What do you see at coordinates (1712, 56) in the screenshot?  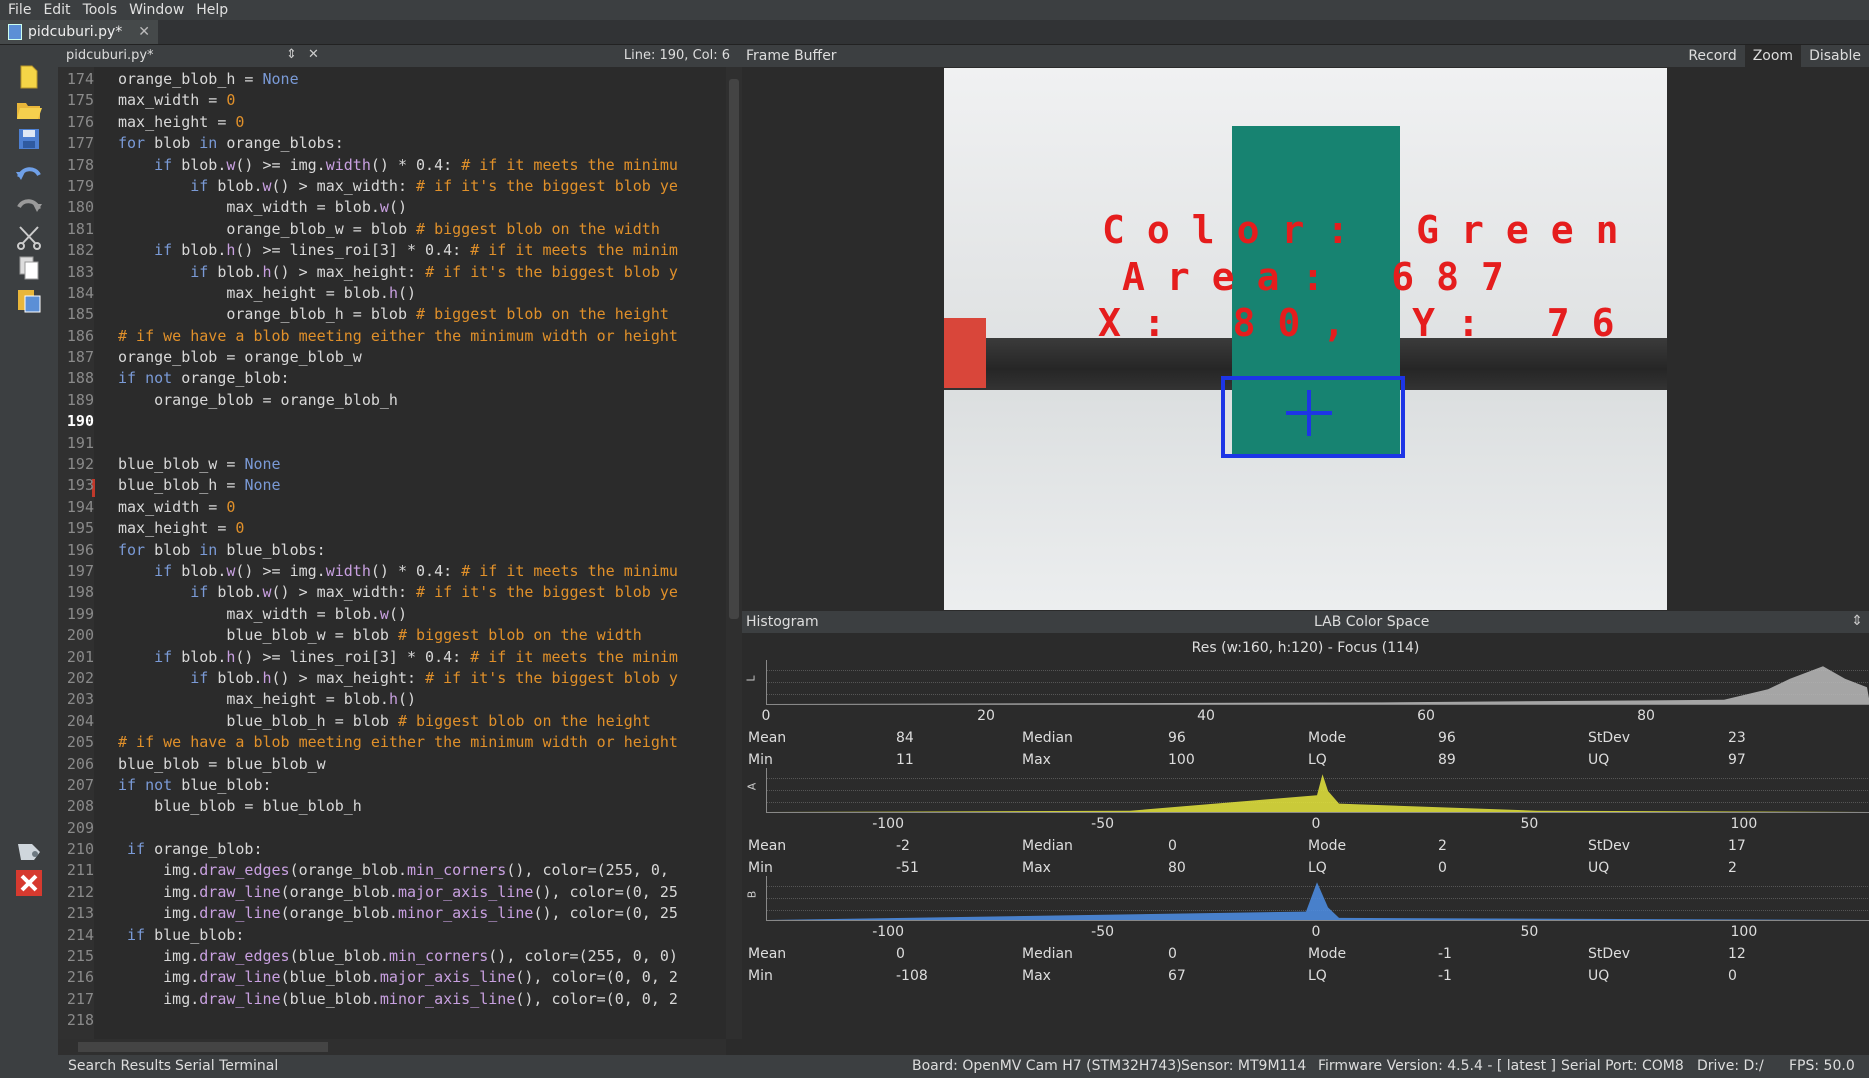 I see `record-button: Record` at bounding box center [1712, 56].